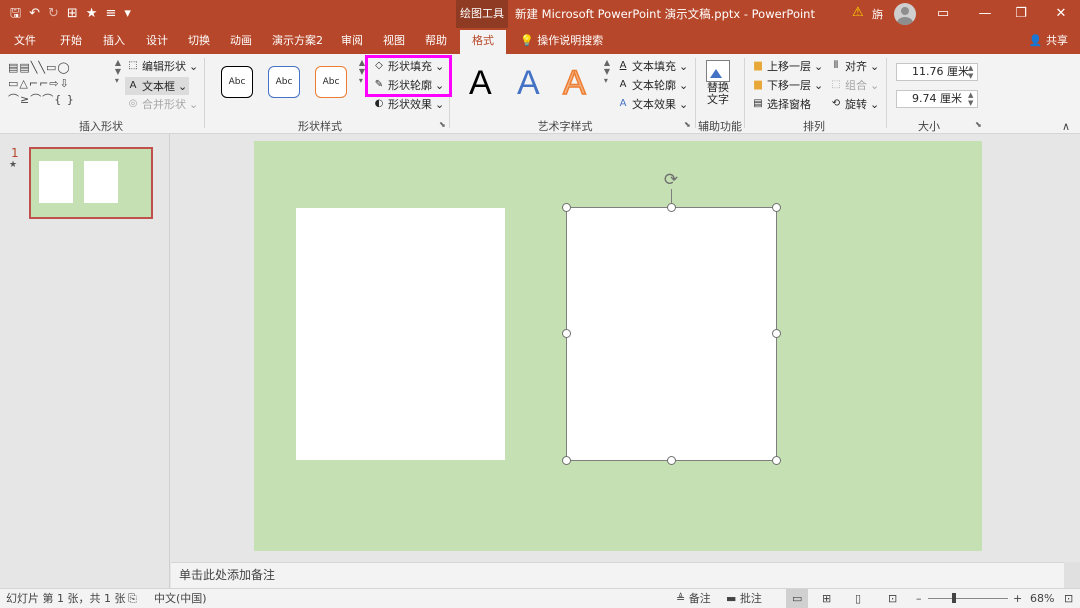 The height and width of the screenshot is (608, 1080). Describe the element at coordinates (480, 83) in the screenshot. I see `wordart-style-black: A` at that location.